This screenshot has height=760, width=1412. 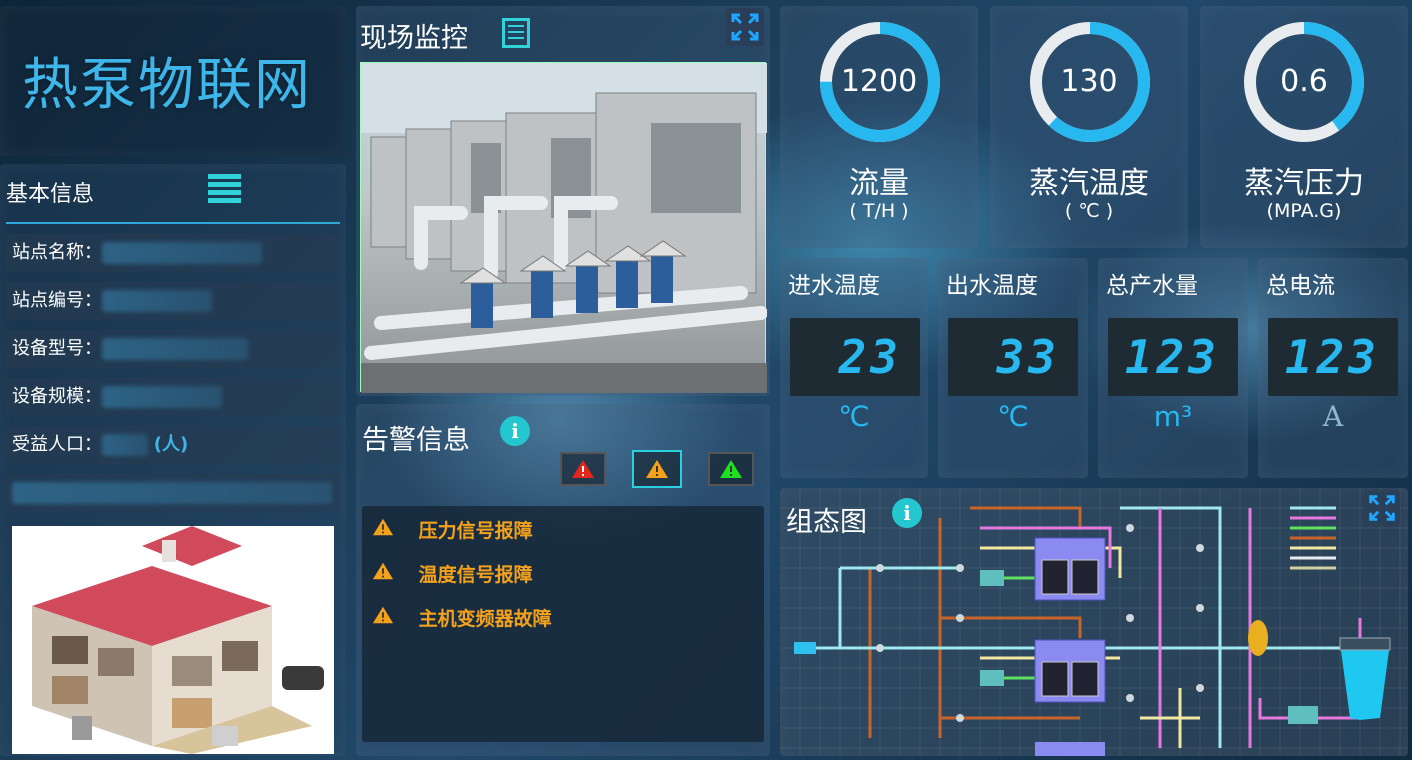 I want to click on header-panel: 热泵物联网, so click(x=173, y=81).